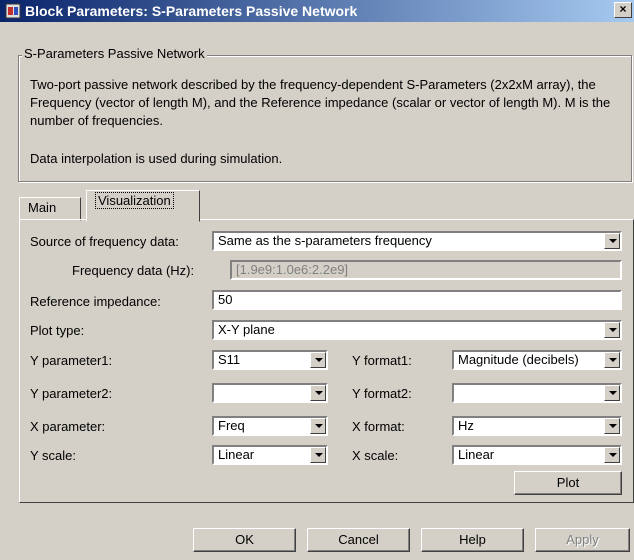 This screenshot has height=560, width=634. I want to click on tab-main: Main, so click(50, 209).